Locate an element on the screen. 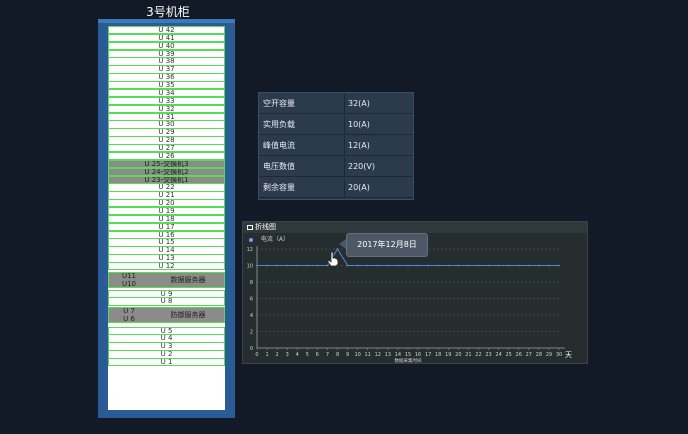 The image size is (688, 434). rack-device-block: U 7U 6 防御服务器 is located at coordinates (166, 314).